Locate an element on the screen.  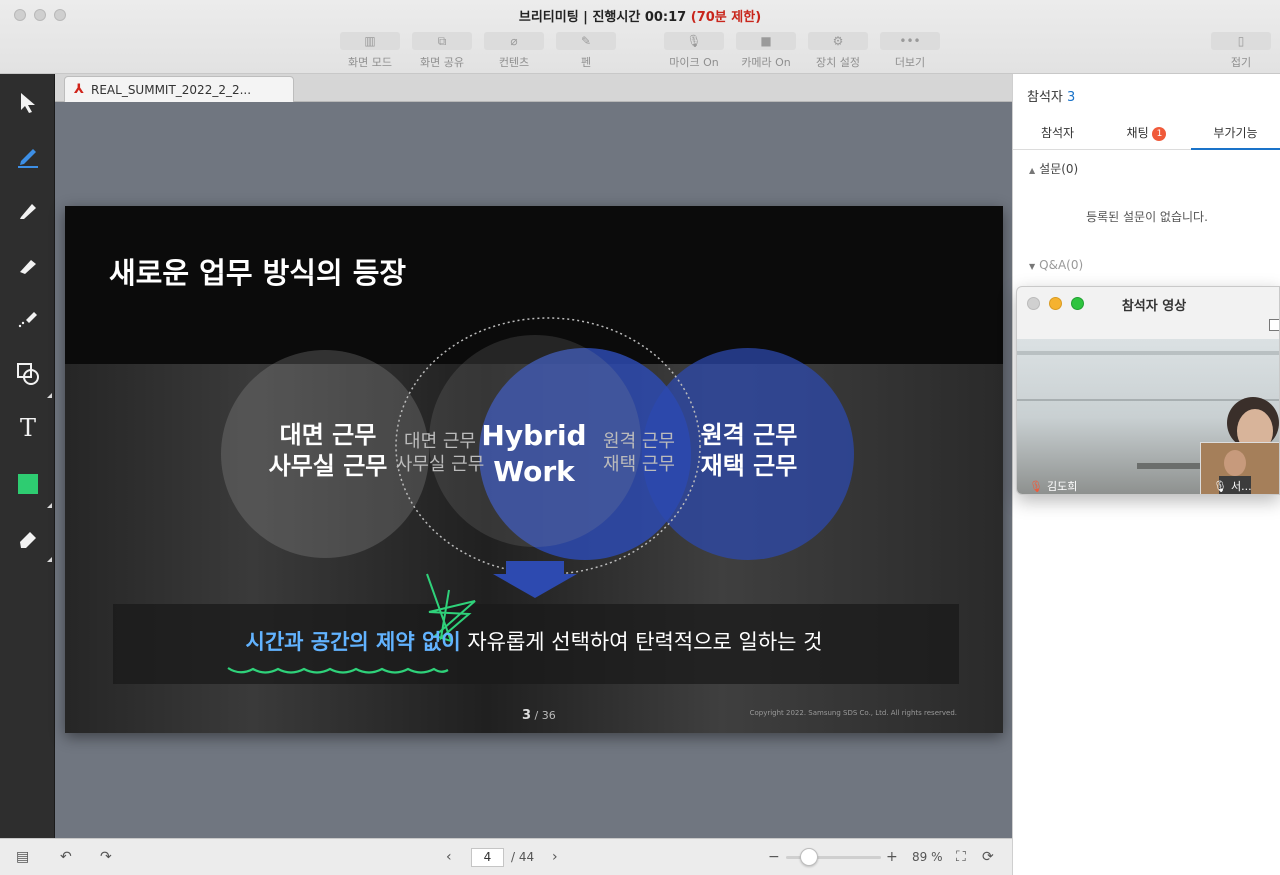
highlighter-tool is located at coordinates (28, 264).